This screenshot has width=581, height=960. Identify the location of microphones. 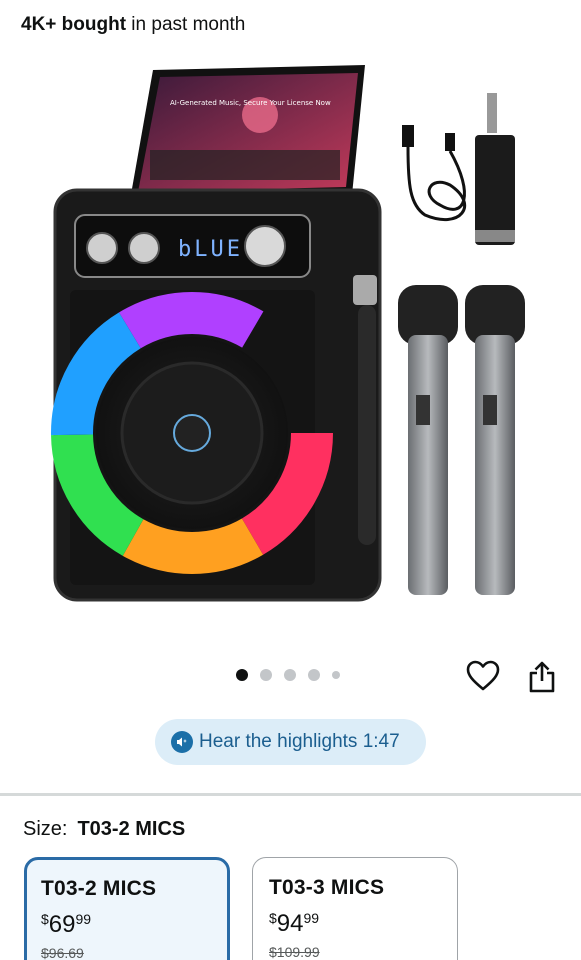
(461, 440).